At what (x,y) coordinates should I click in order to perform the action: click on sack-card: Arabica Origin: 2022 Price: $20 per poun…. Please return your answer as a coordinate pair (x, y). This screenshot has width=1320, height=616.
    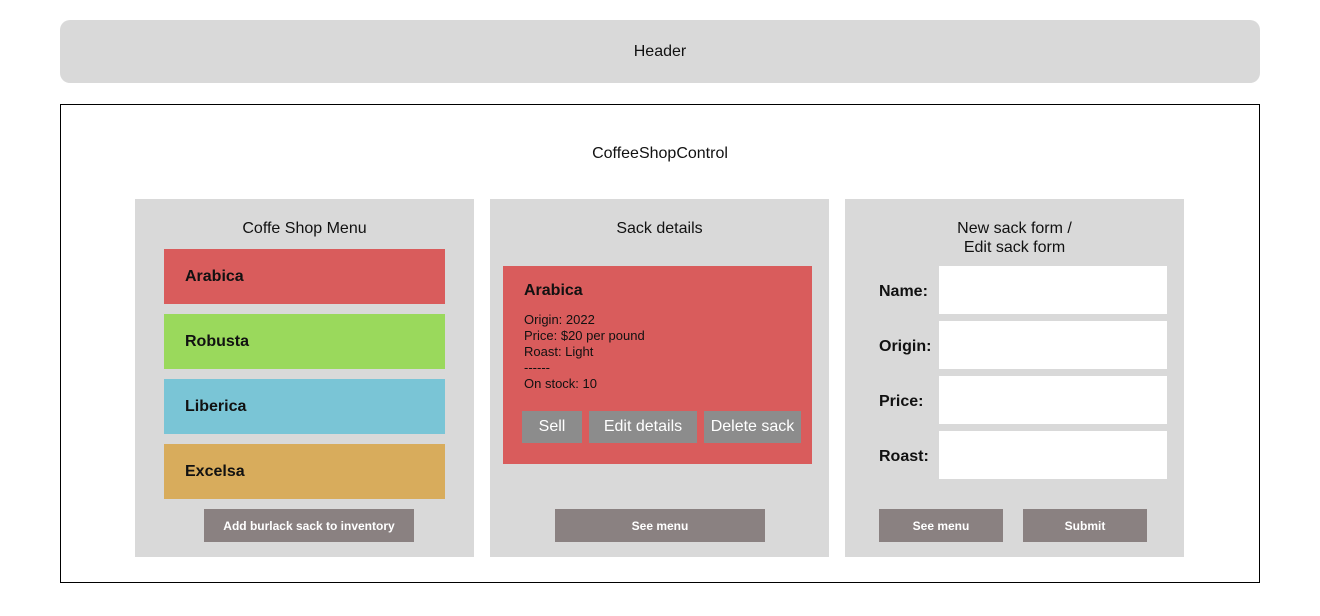
    Looking at the image, I should click on (657, 365).